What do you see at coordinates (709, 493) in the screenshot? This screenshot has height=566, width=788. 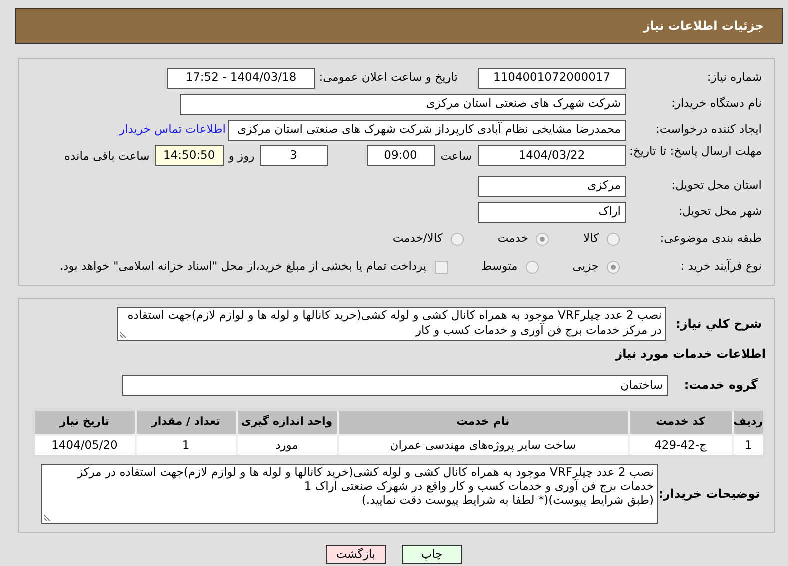 I see `field-label: توضیحات خریدار:` at bounding box center [709, 493].